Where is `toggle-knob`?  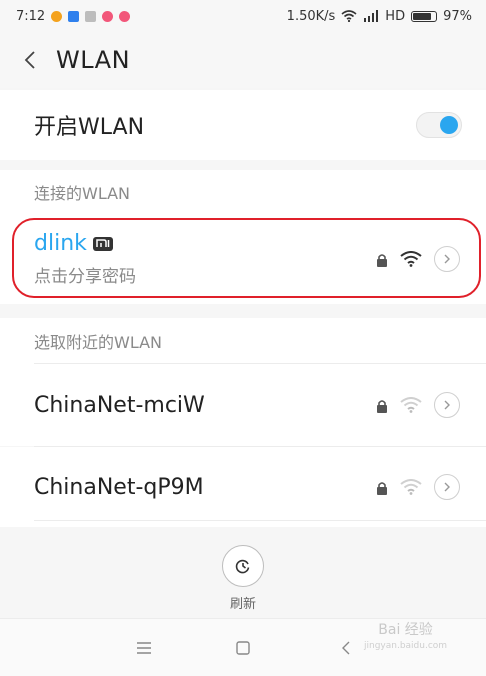
toggle-knob is located at coordinates (449, 125).